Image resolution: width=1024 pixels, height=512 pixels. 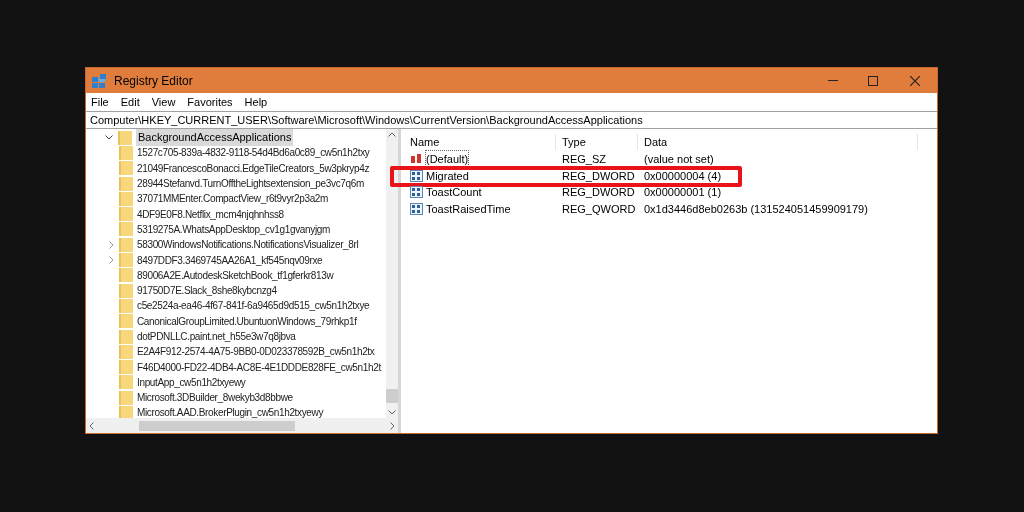 What do you see at coordinates (109, 138) in the screenshot?
I see `collapse-chevron-icon` at bounding box center [109, 138].